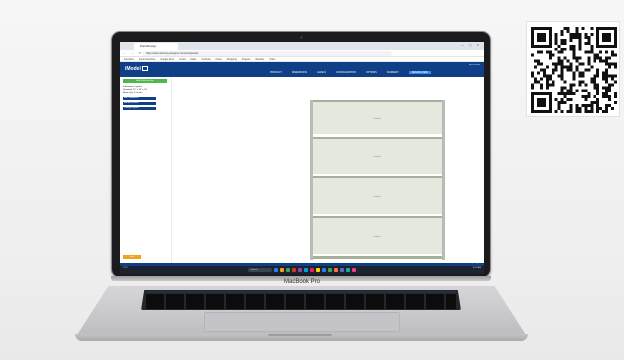  What do you see at coordinates (301, 37) in the screenshot?
I see `camera` at bounding box center [301, 37].